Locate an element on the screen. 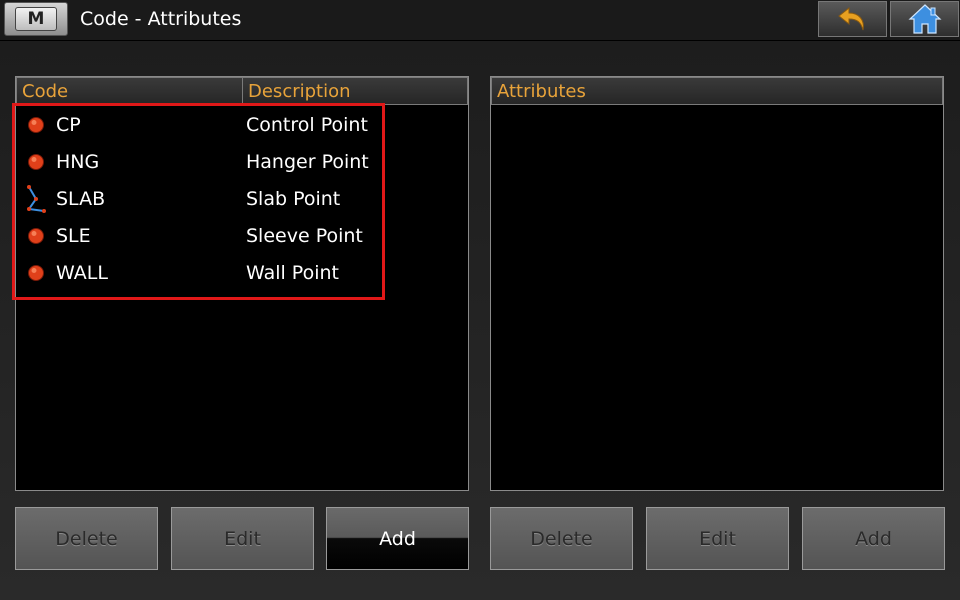 The width and height of the screenshot is (960, 600). code-edit-label: Edit is located at coordinates (242, 538).